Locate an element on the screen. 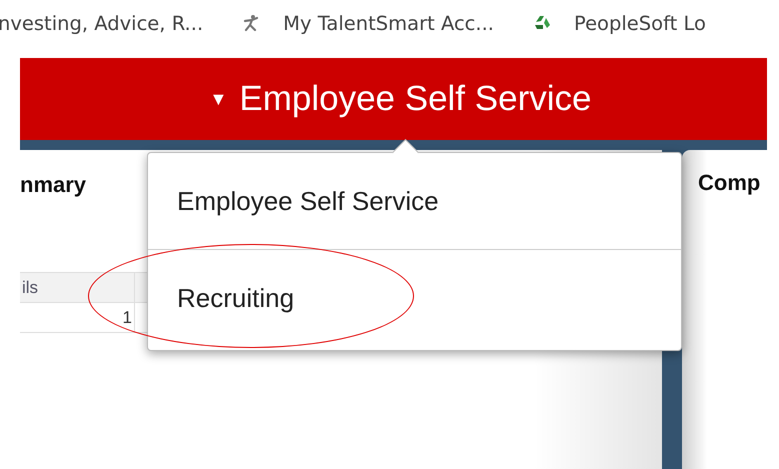 The width and height of the screenshot is (779, 469). tile-title: nmary is located at coordinates (53, 185).